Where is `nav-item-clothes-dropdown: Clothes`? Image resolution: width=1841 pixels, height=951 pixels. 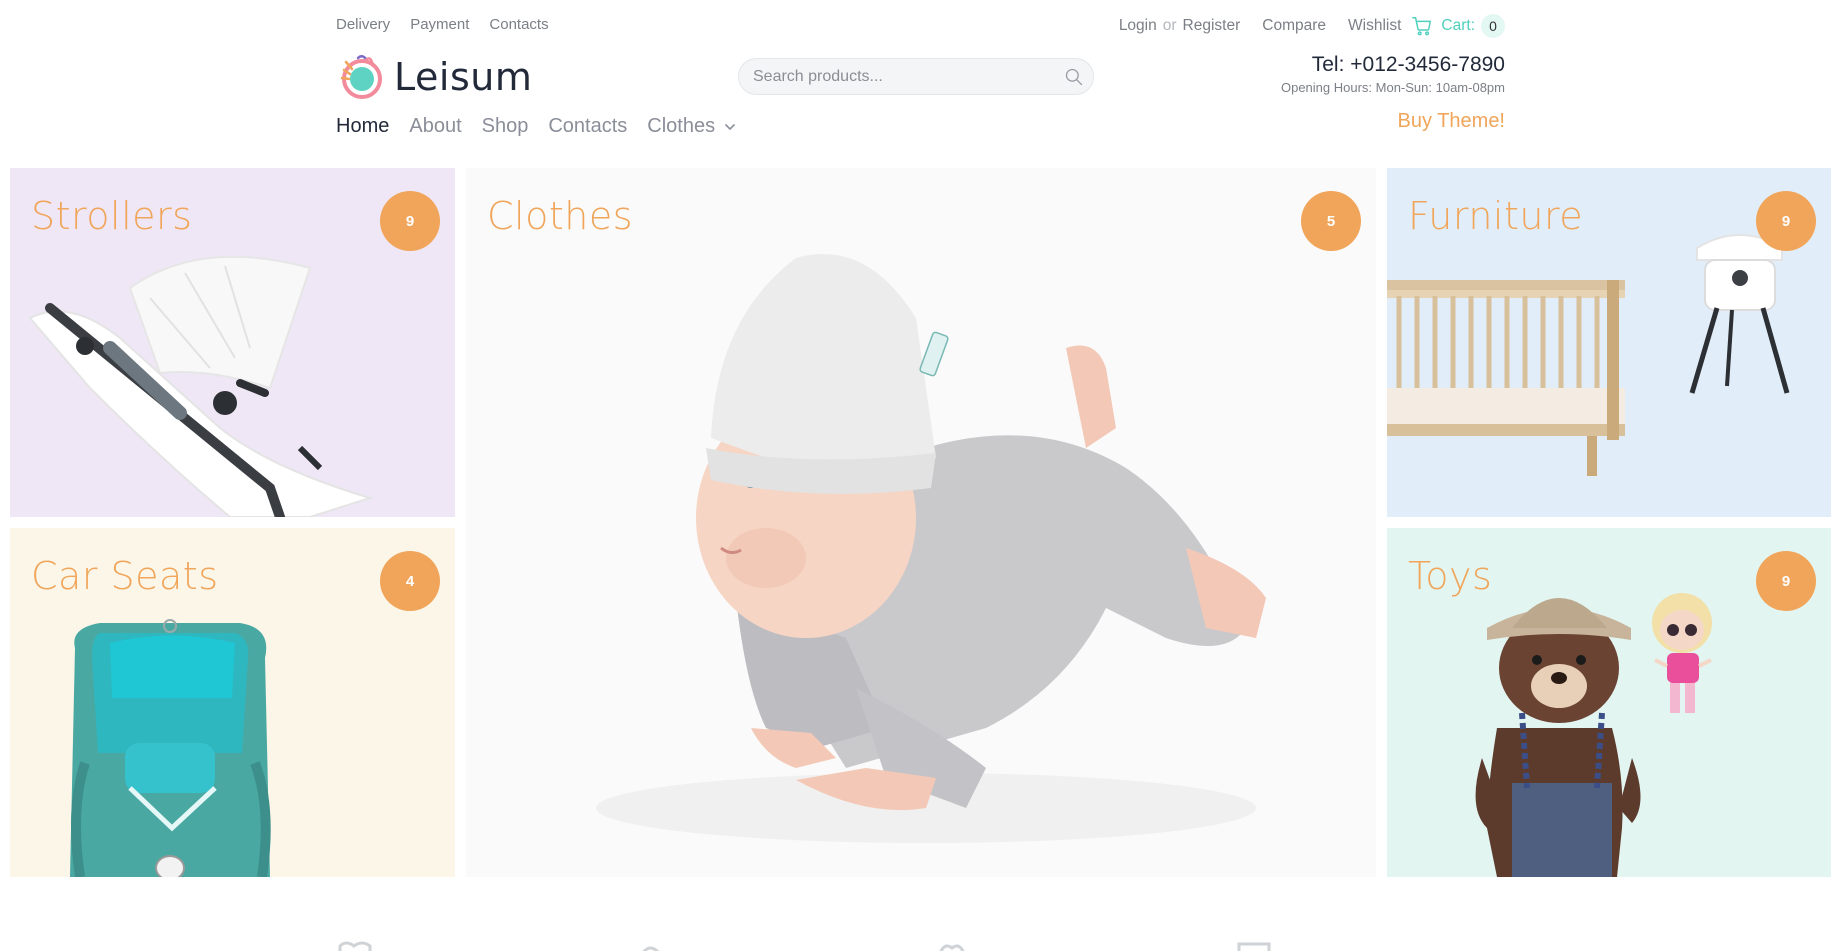 nav-item-clothes-dropdown: Clothes is located at coordinates (692, 126).